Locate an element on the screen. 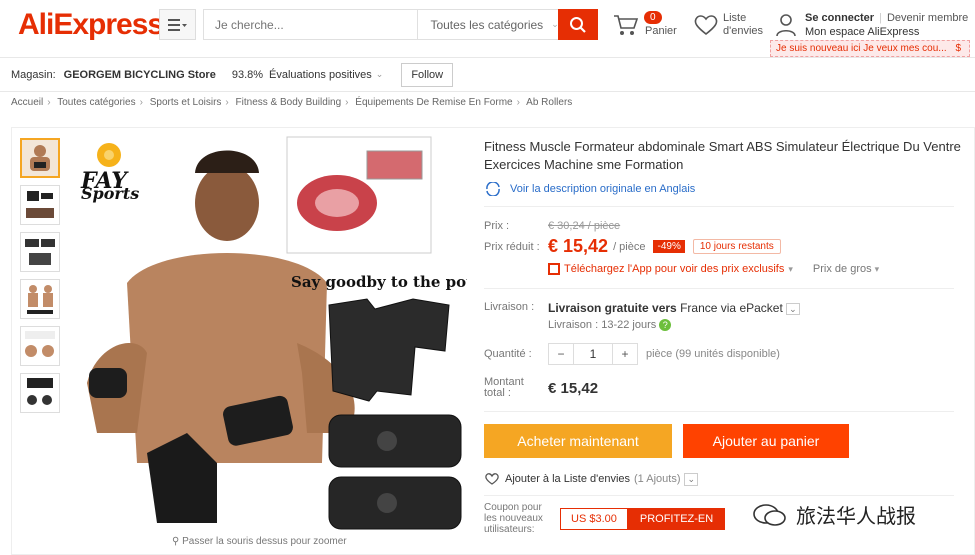  total-label-line2: total : is located at coordinates (497, 393).